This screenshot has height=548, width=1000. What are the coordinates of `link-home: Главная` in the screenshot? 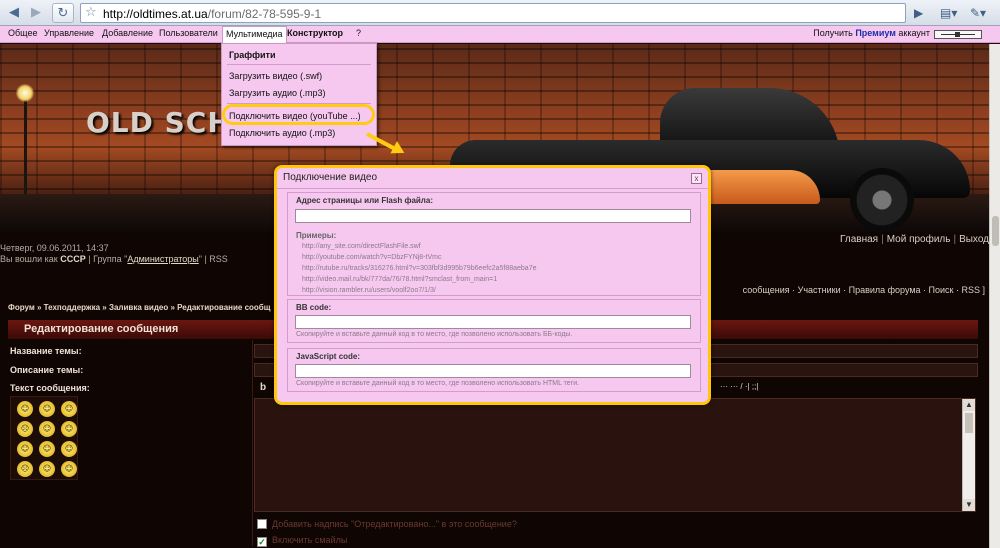 It's located at (859, 239).